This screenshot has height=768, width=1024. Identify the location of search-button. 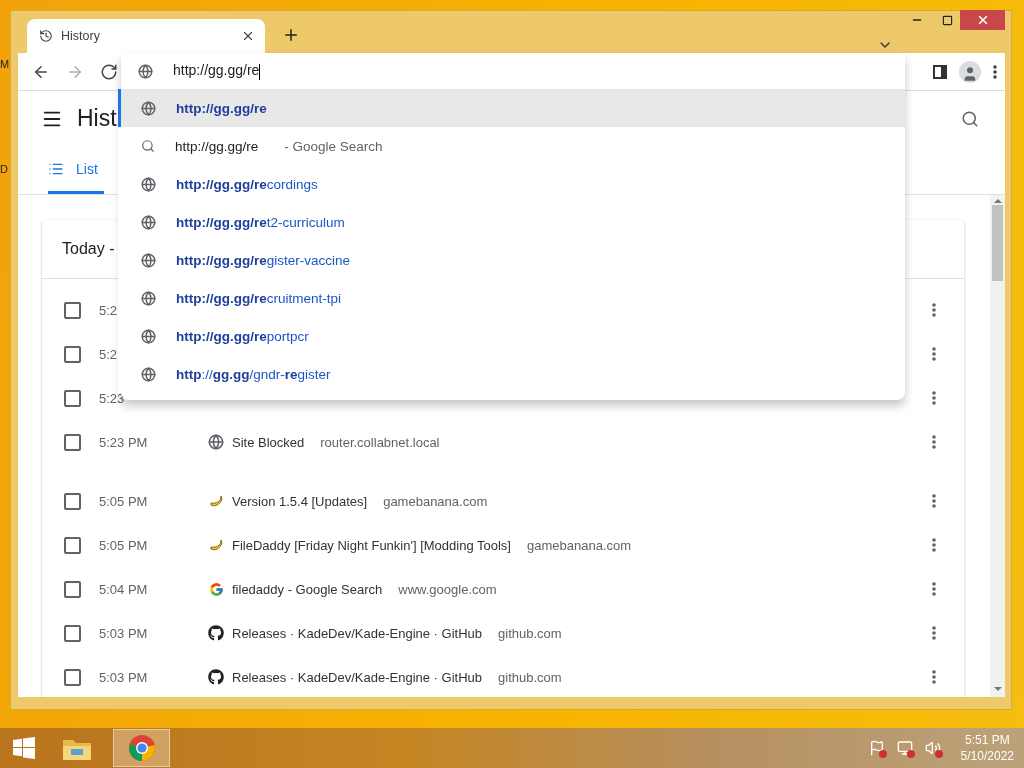
(970, 118).